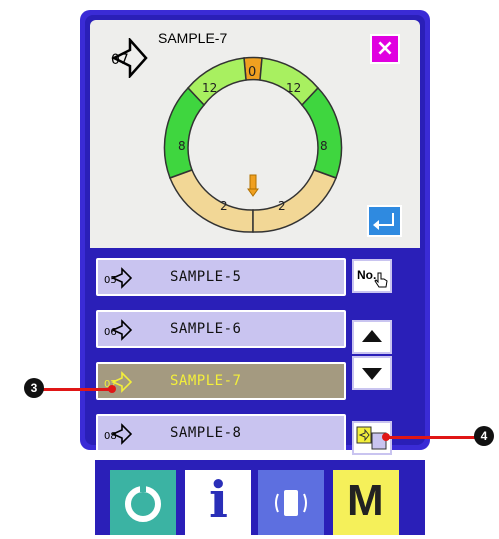  I want to click on ring-label-left: 8, so click(182, 146).